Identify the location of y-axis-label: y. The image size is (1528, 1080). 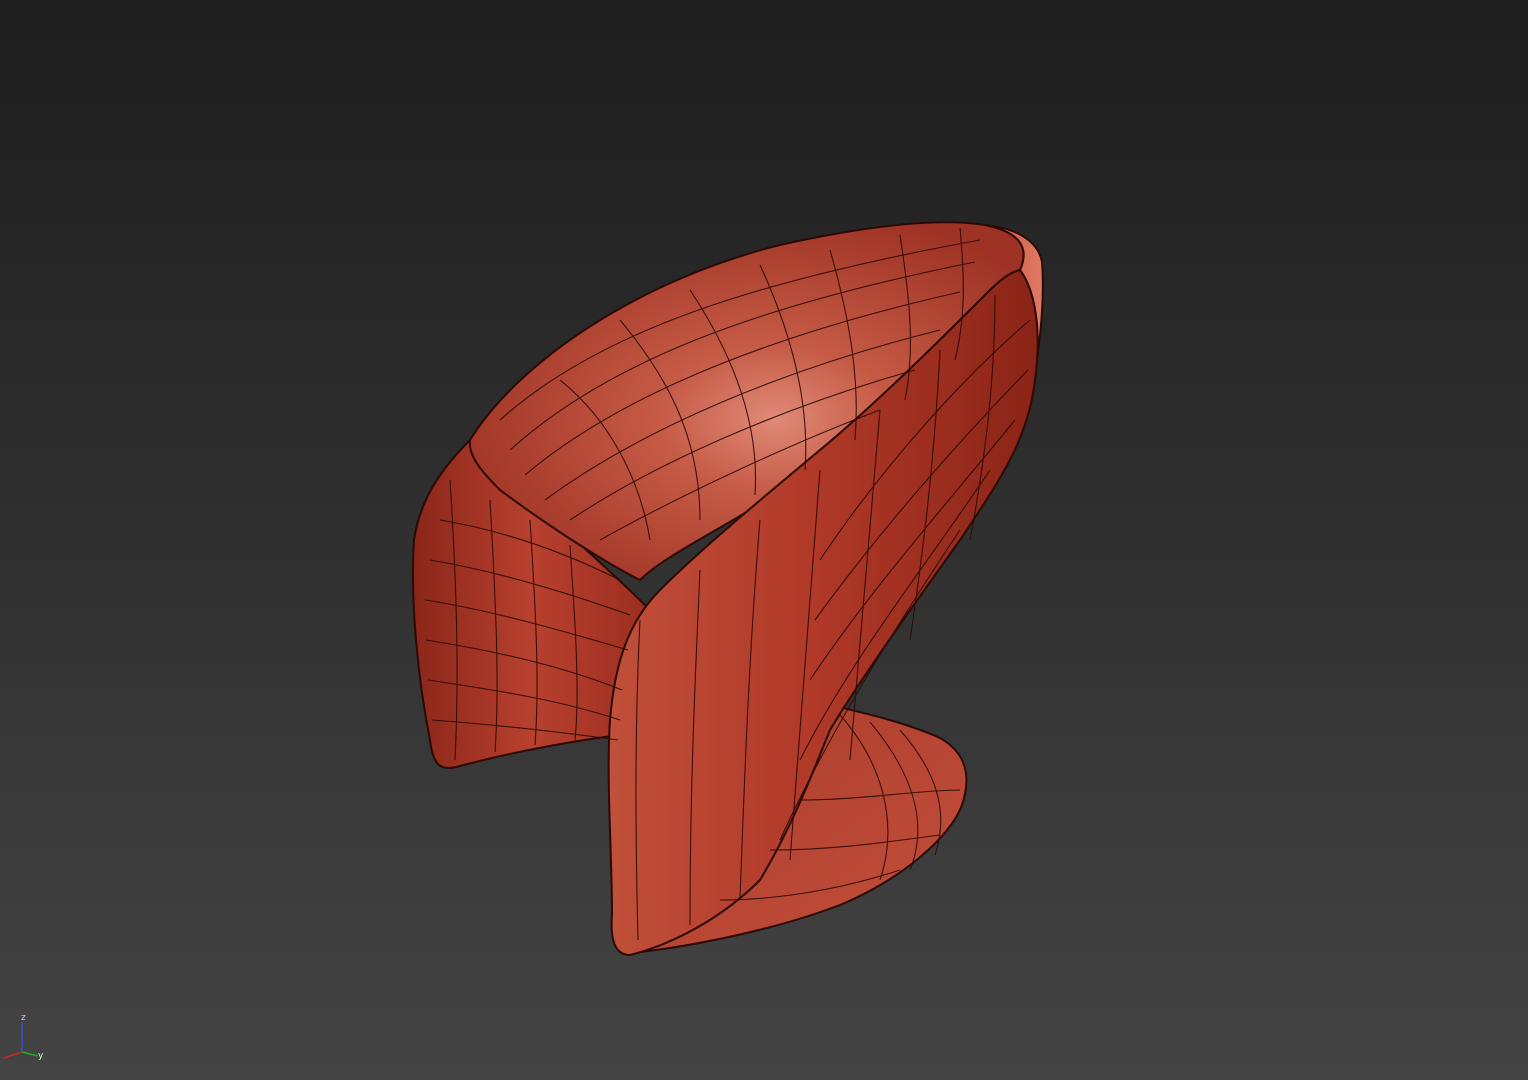
(41, 1056).